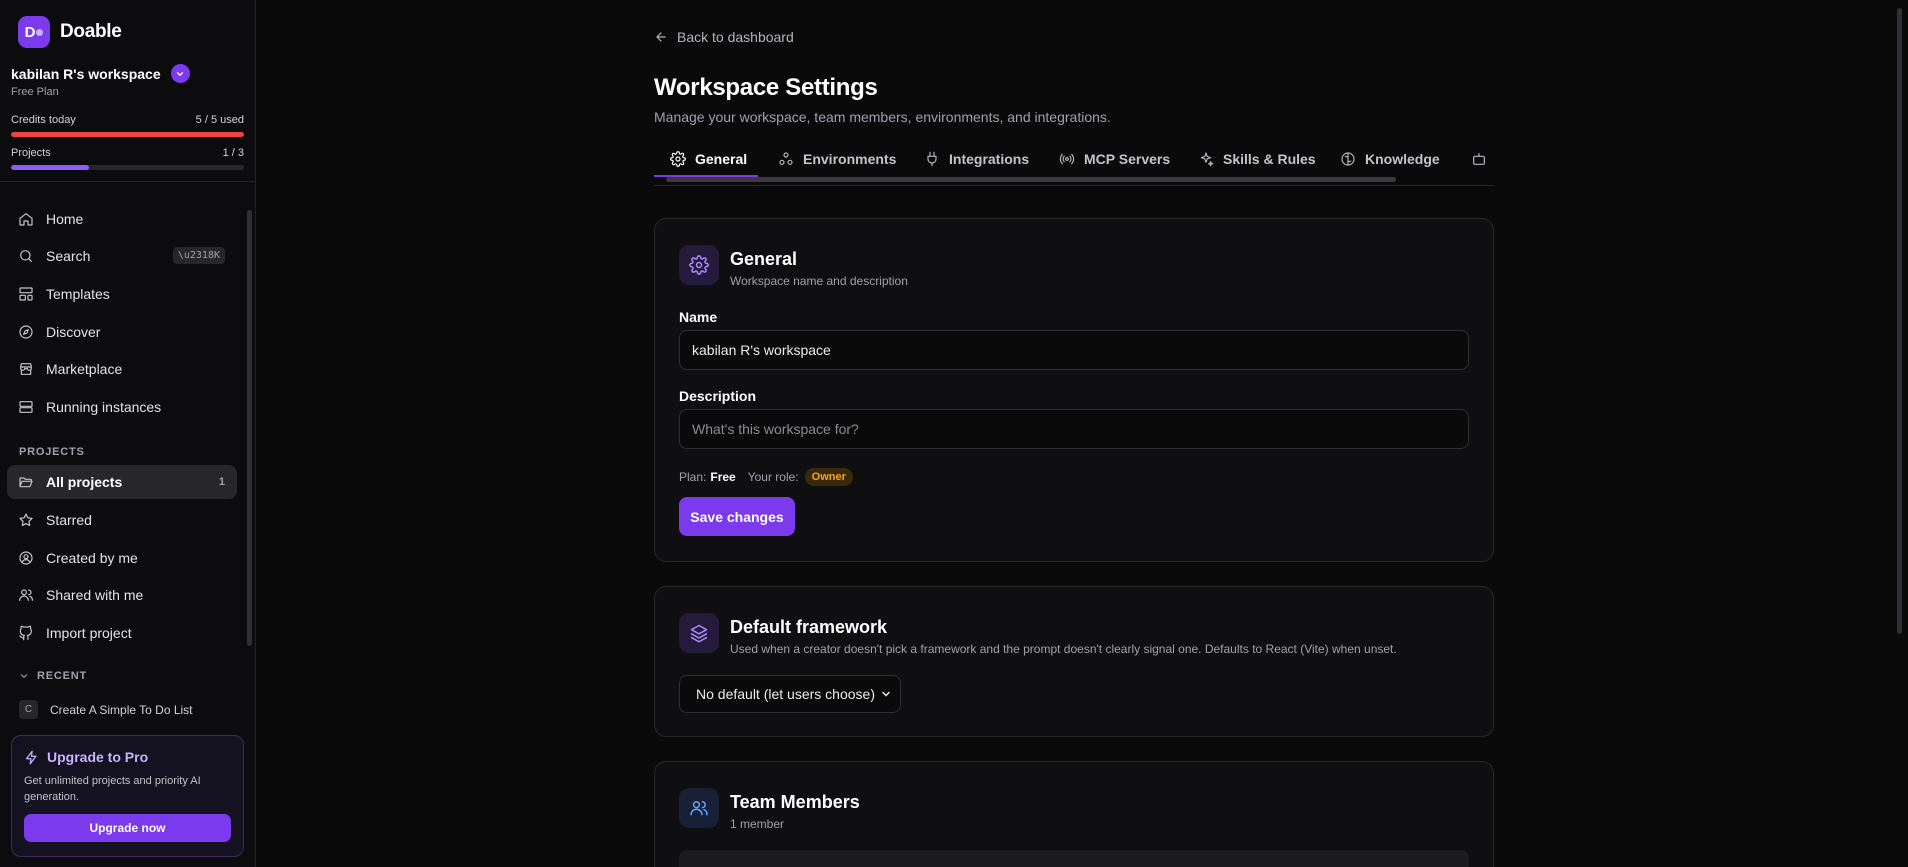 This screenshot has width=1908, height=867. What do you see at coordinates (127, 828) in the screenshot?
I see `upgrade-now-button: Upgrade now` at bounding box center [127, 828].